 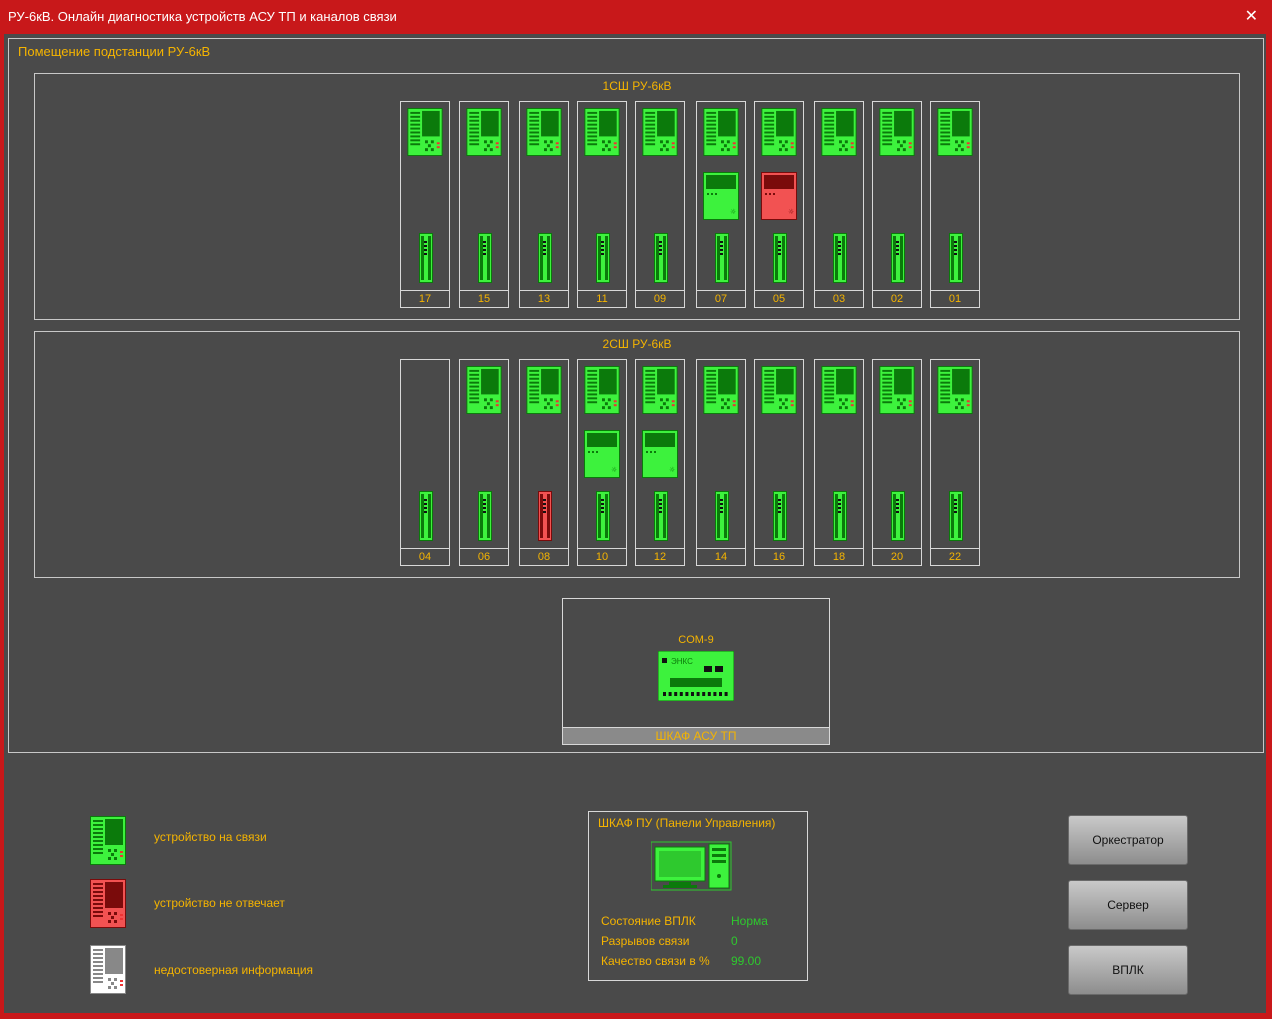 I want to click on vplk-button: ВПЛК, so click(x=1128, y=970).